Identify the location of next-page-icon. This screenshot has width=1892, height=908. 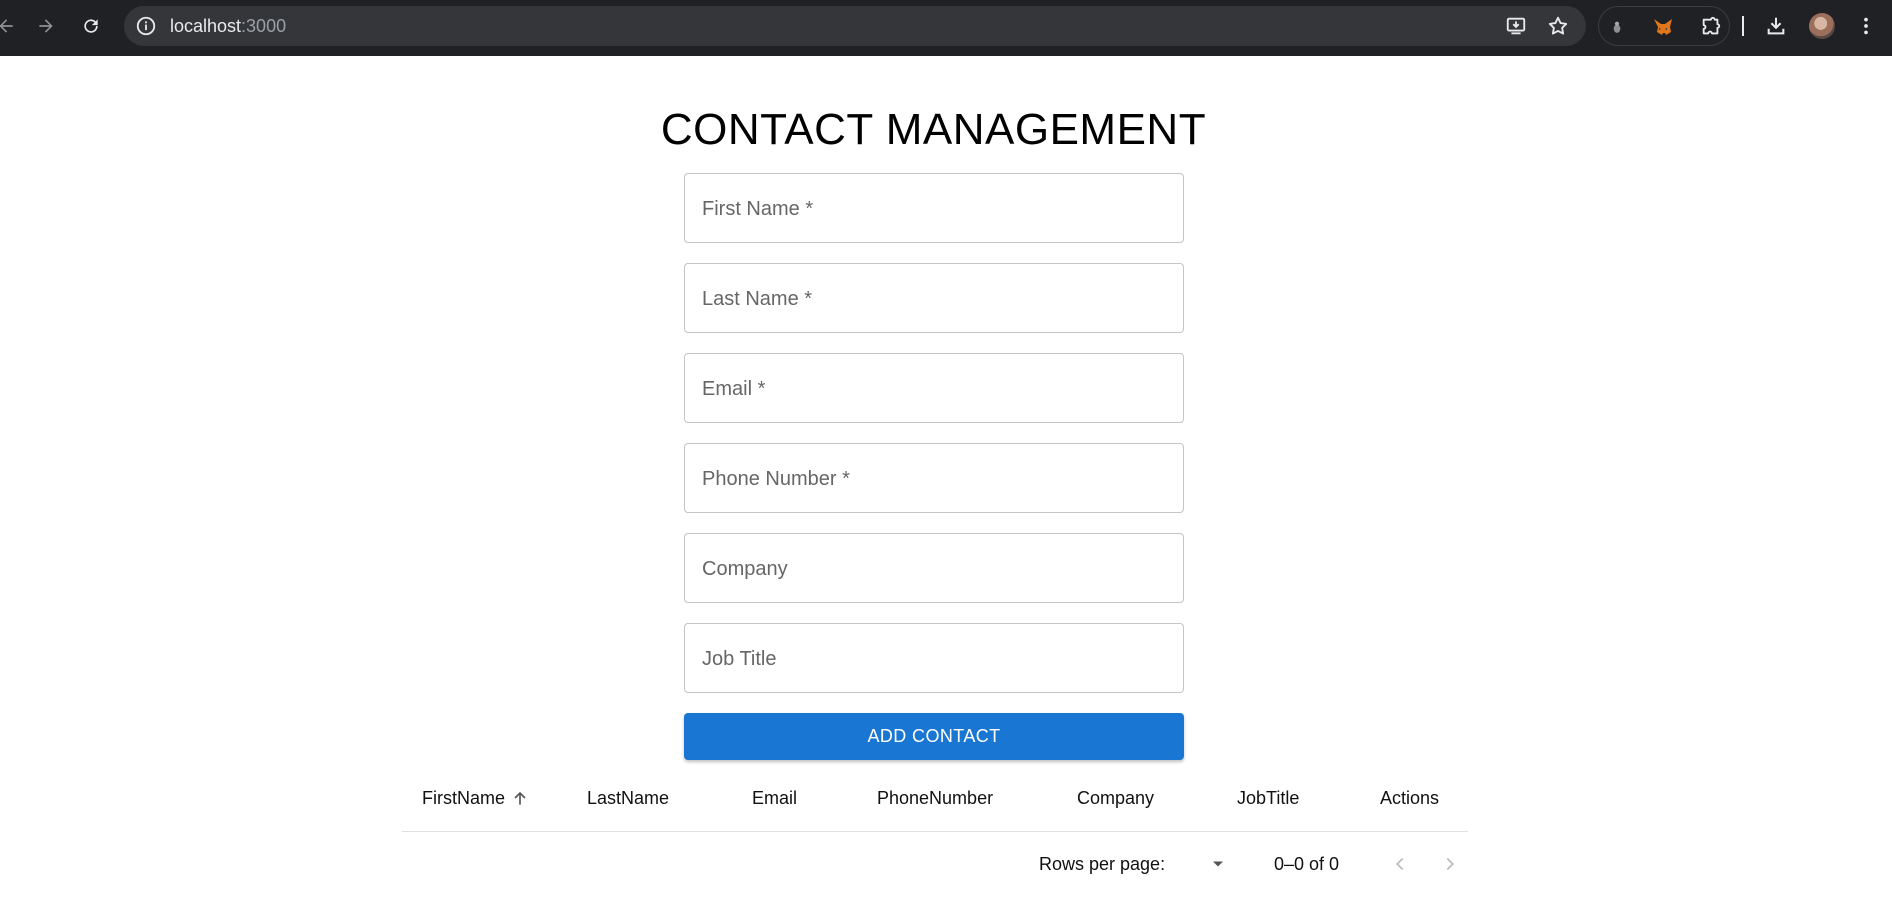
(1450, 864).